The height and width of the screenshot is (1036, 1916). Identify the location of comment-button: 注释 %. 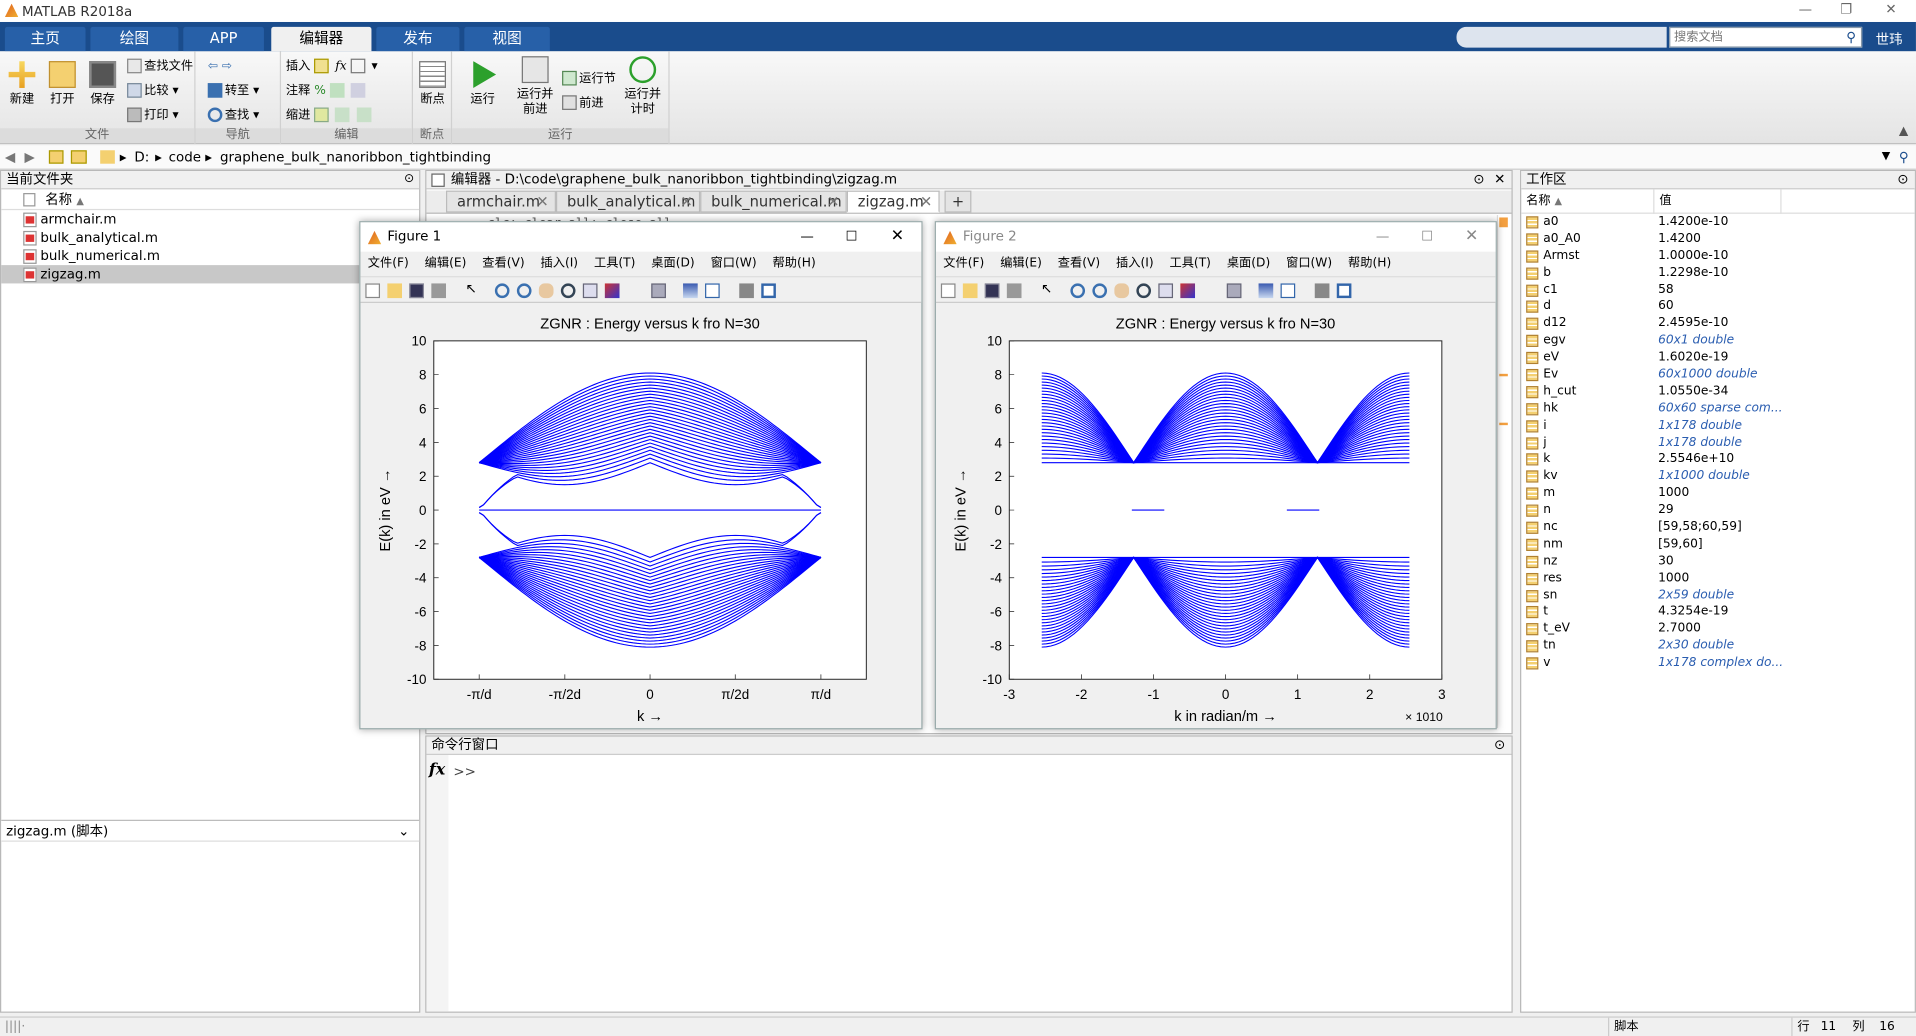
(327, 91).